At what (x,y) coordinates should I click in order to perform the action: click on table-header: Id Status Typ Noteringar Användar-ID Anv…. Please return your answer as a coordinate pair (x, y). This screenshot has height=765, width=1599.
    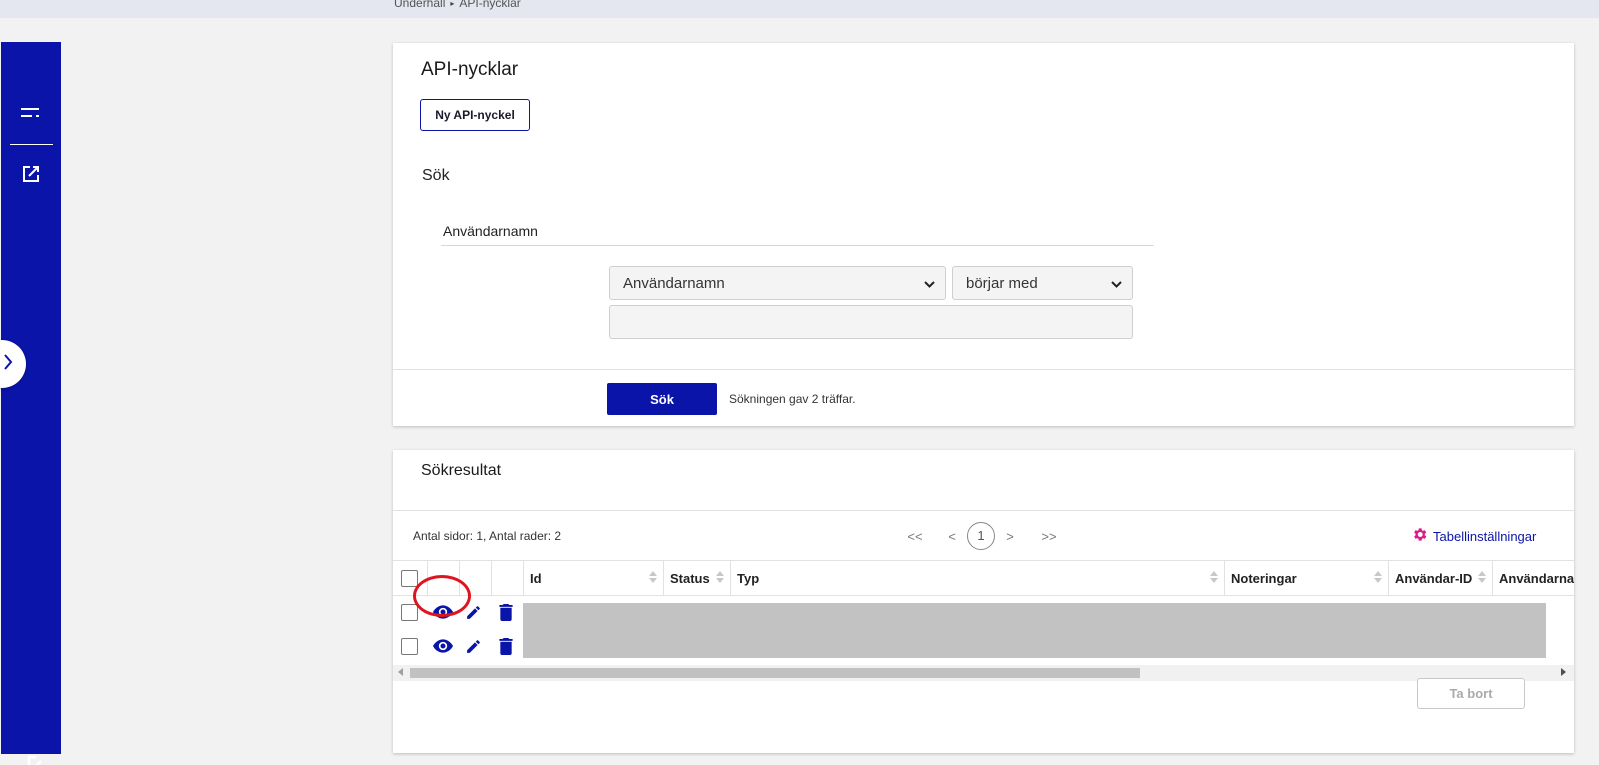
    Looking at the image, I should click on (983, 578).